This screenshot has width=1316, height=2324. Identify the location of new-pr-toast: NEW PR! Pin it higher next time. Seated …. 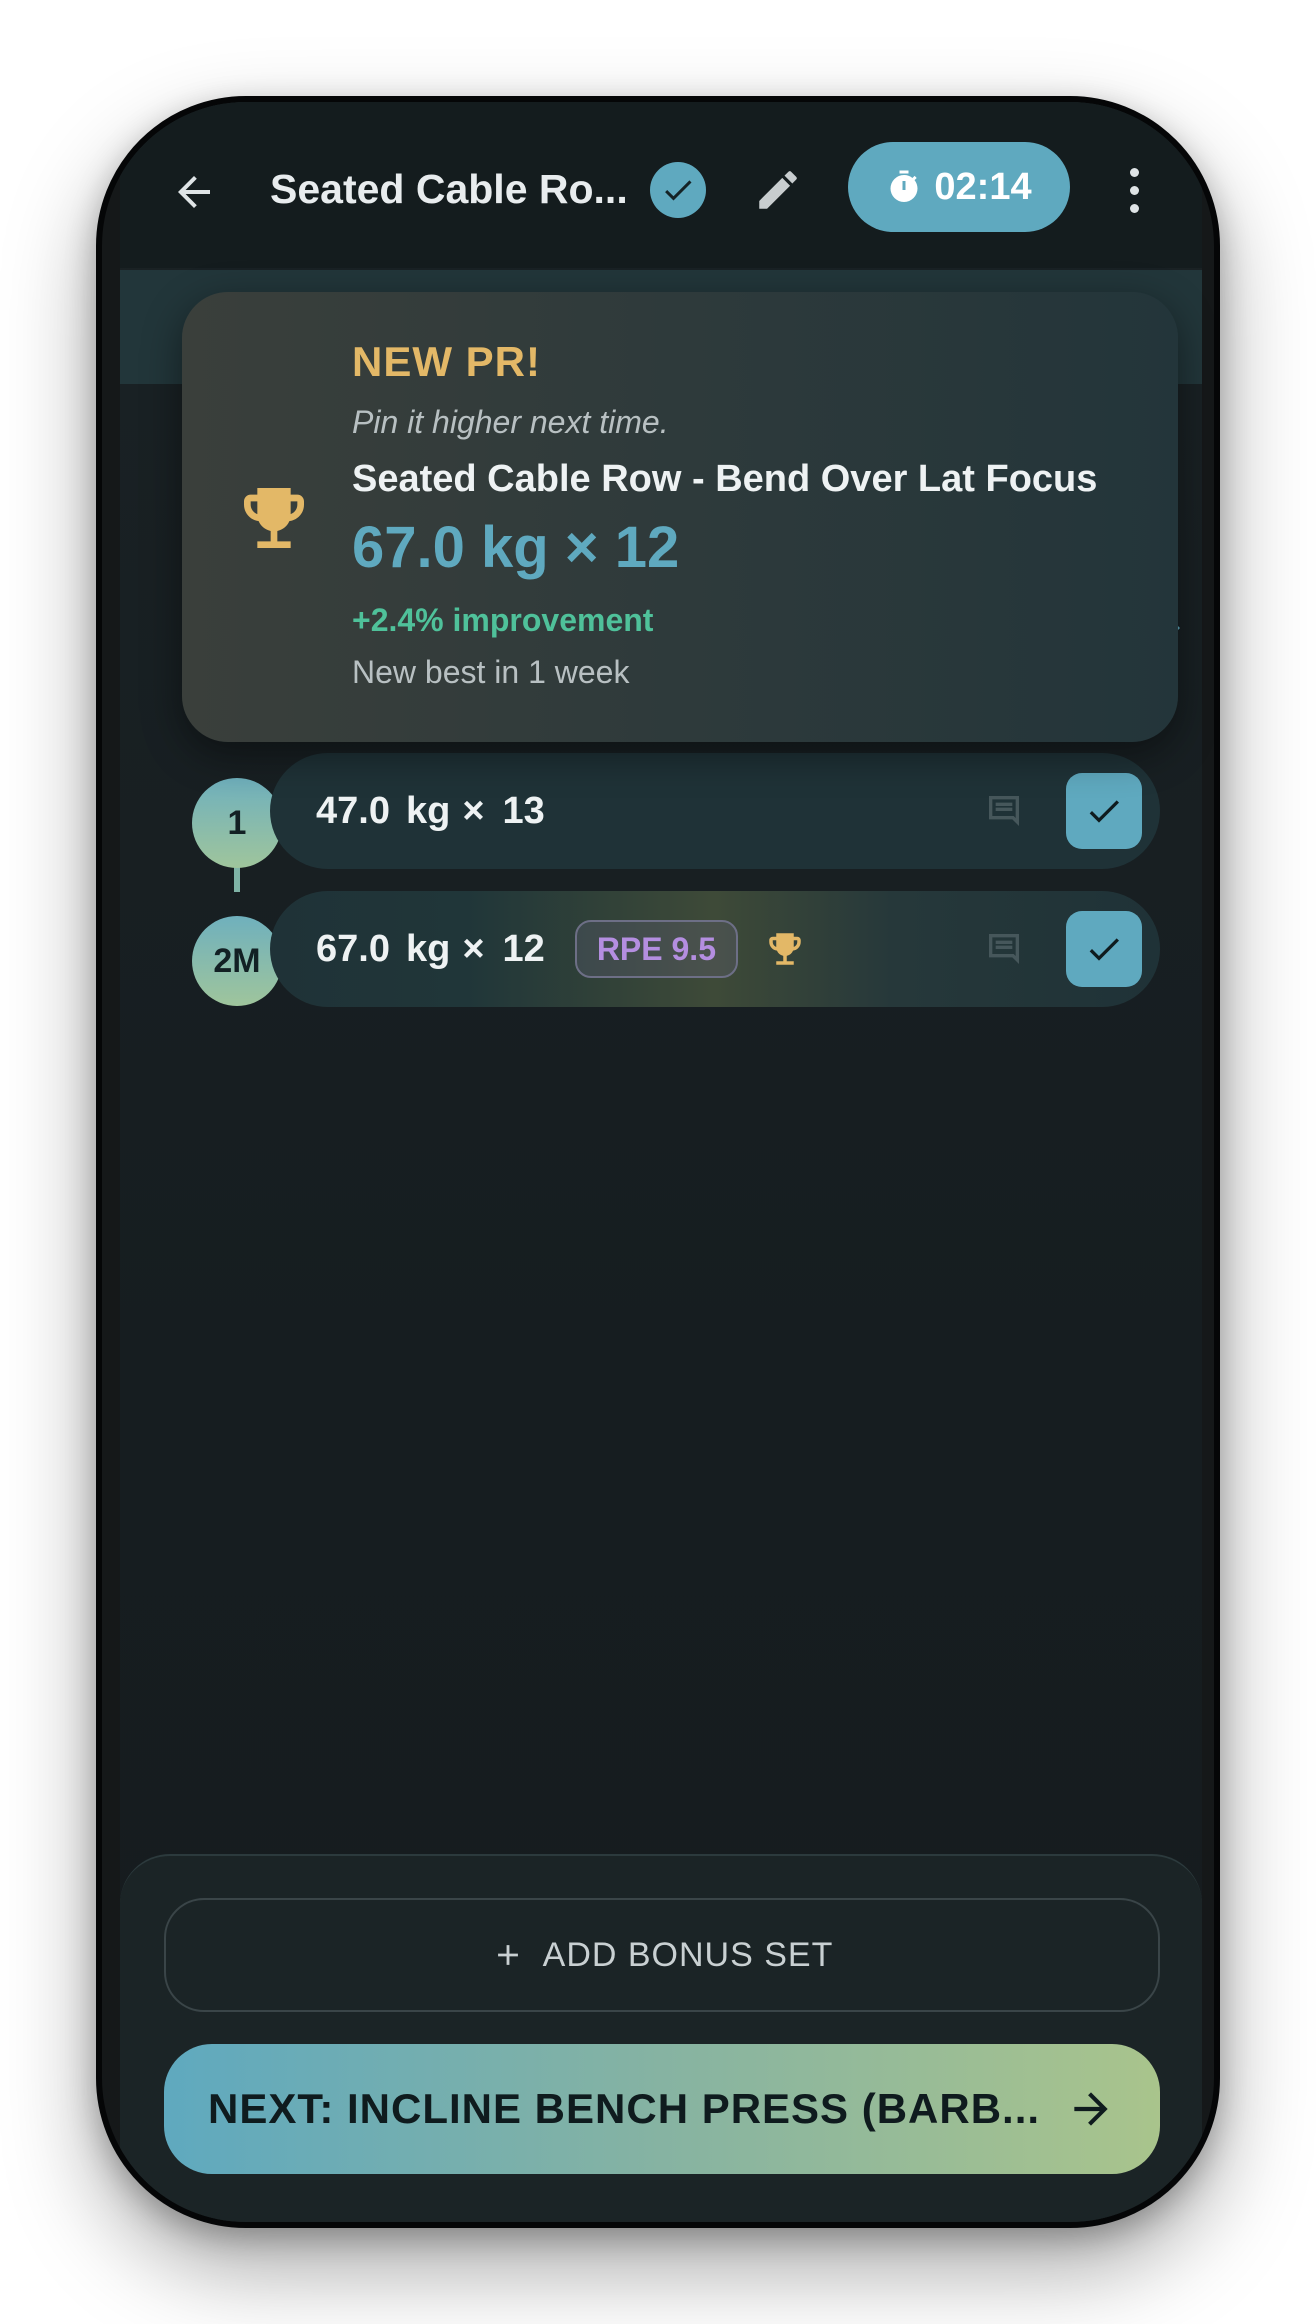
(680, 517).